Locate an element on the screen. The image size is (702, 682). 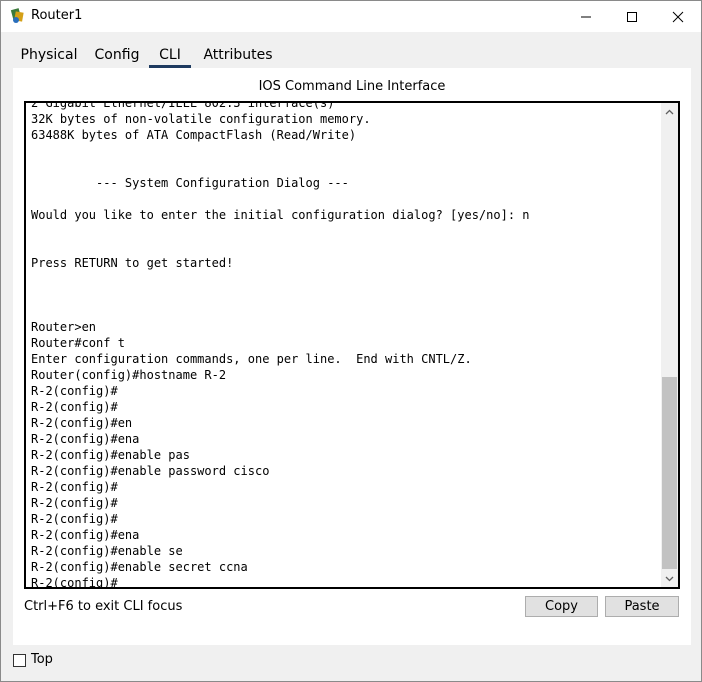
minimize-button is located at coordinates (586, 16).